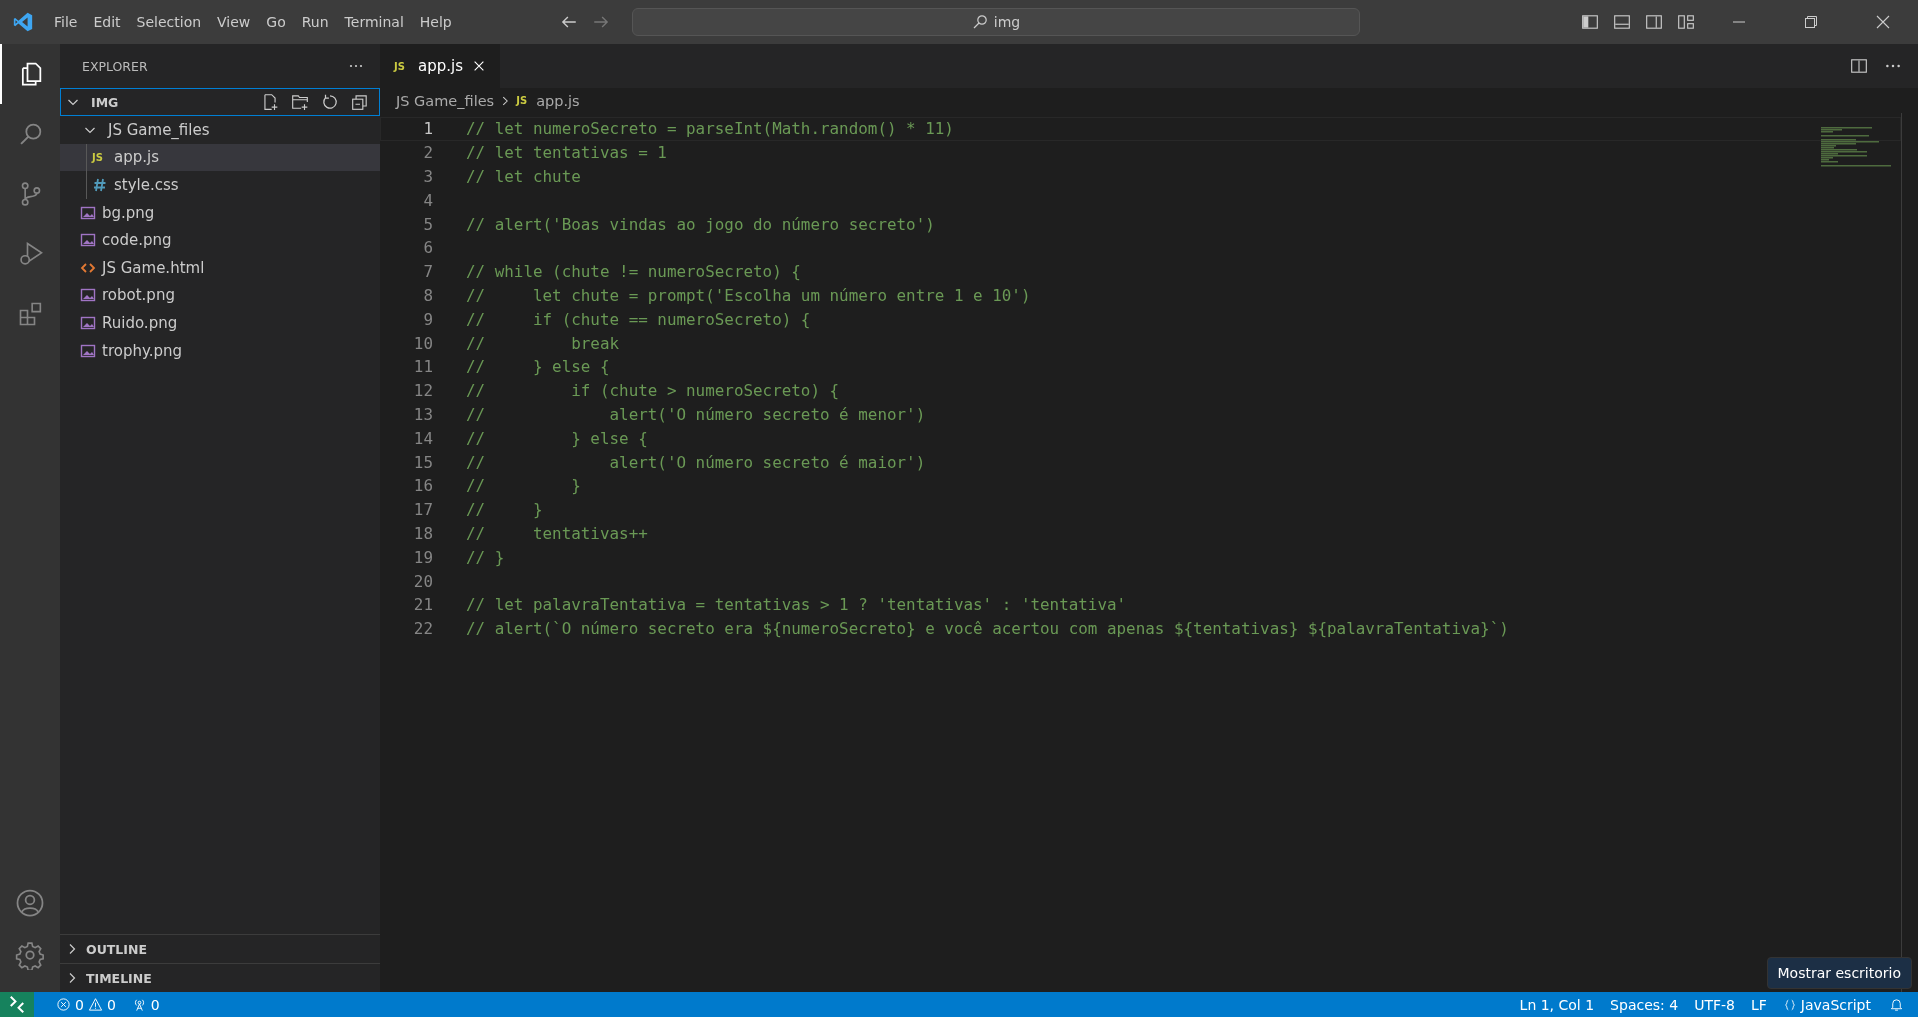 The width and height of the screenshot is (1918, 1017). Describe the element at coordinates (220, 185) in the screenshot. I see `tree-item: style.css` at that location.